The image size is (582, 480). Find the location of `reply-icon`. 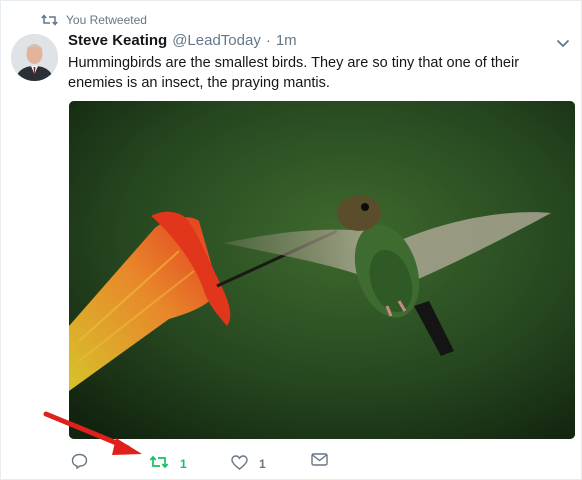

reply-icon is located at coordinates (79, 461).